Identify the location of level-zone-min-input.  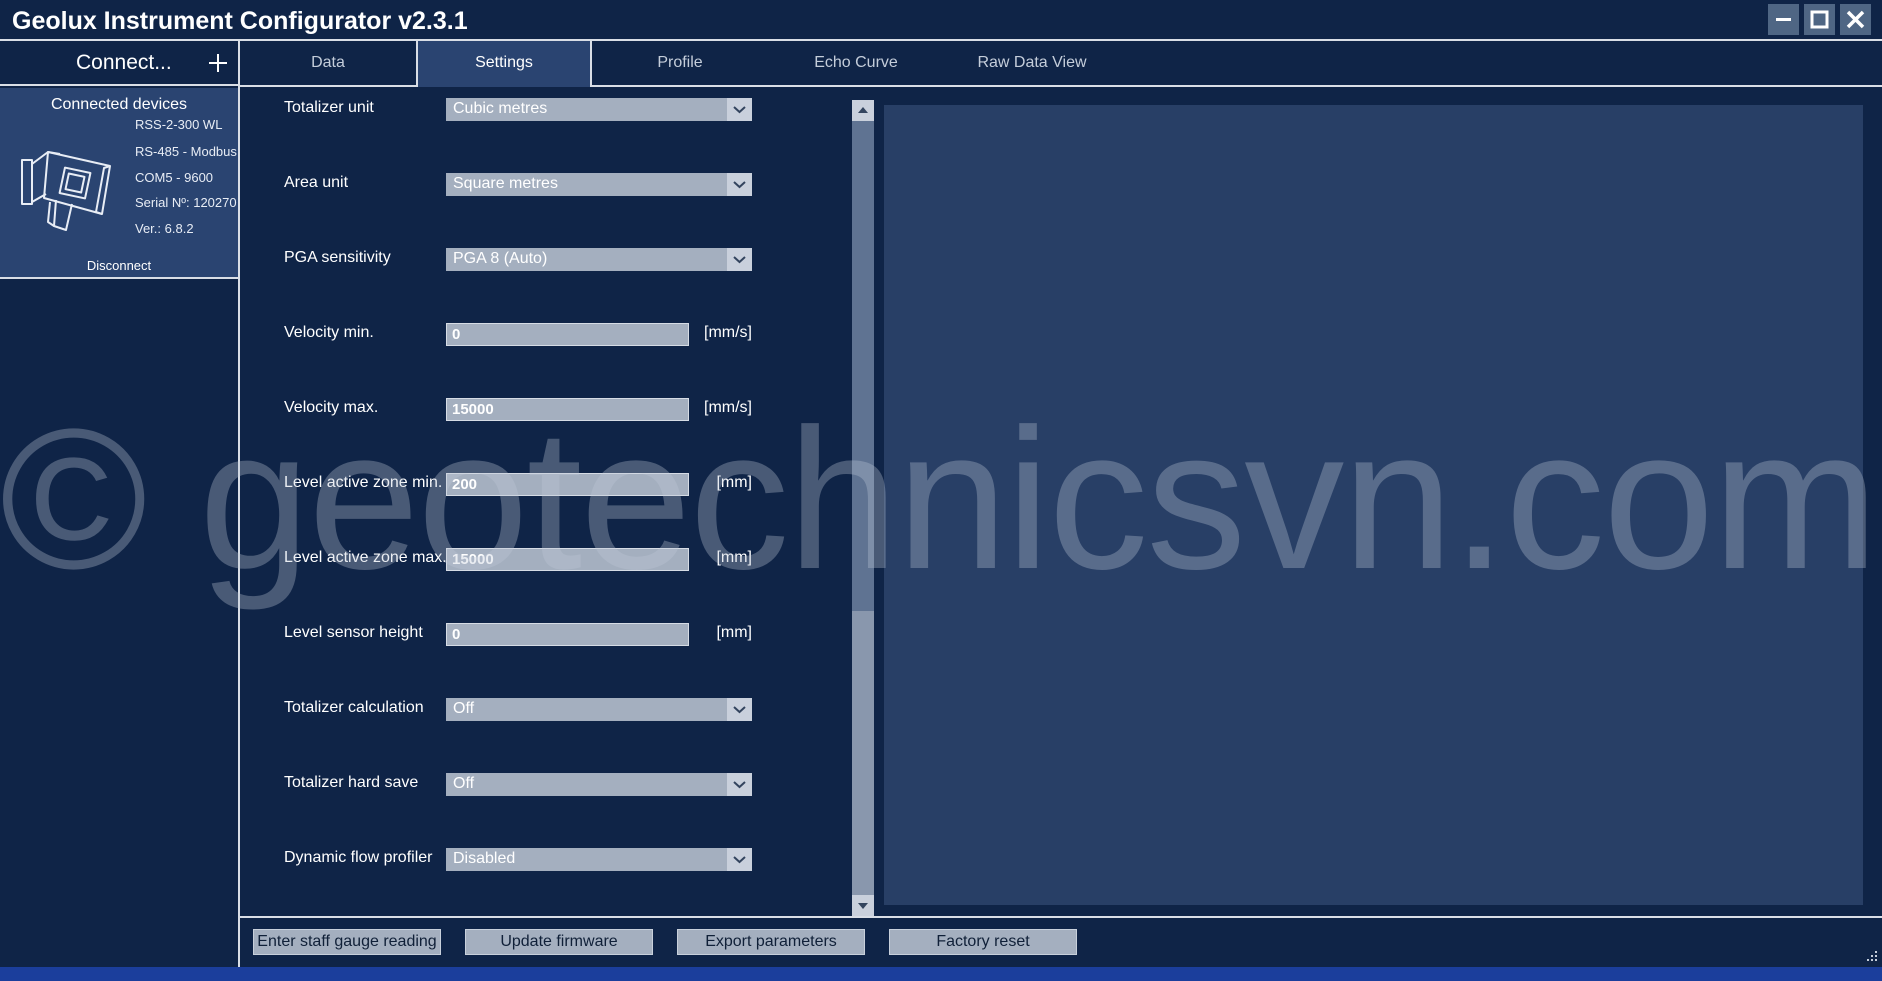
(567, 484).